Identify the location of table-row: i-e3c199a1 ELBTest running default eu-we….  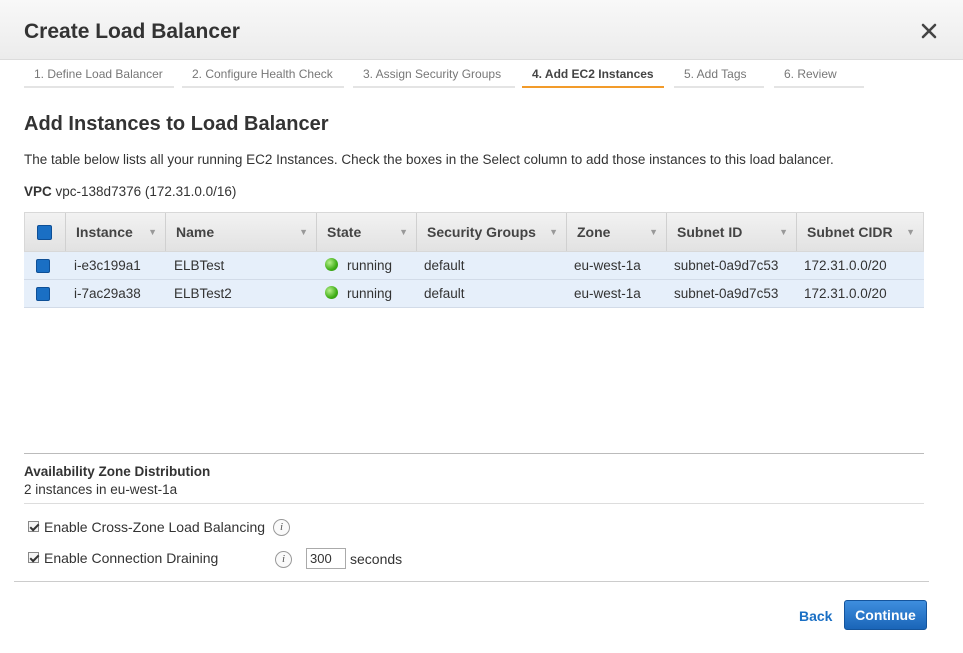
(474, 266).